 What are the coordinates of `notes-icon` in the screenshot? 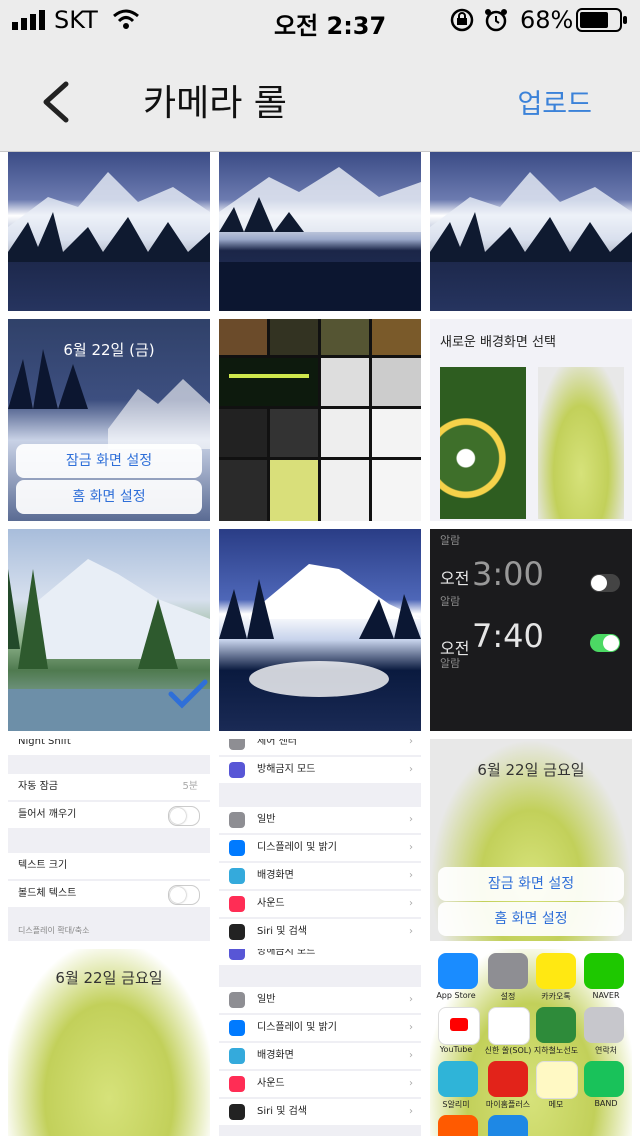 It's located at (557, 1080).